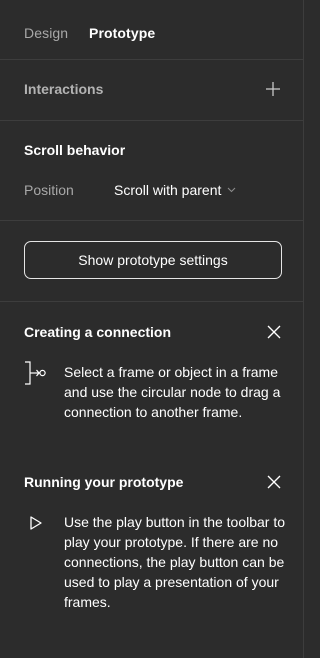 The image size is (320, 658). I want to click on position-dropdown: Scroll with parent, so click(175, 190).